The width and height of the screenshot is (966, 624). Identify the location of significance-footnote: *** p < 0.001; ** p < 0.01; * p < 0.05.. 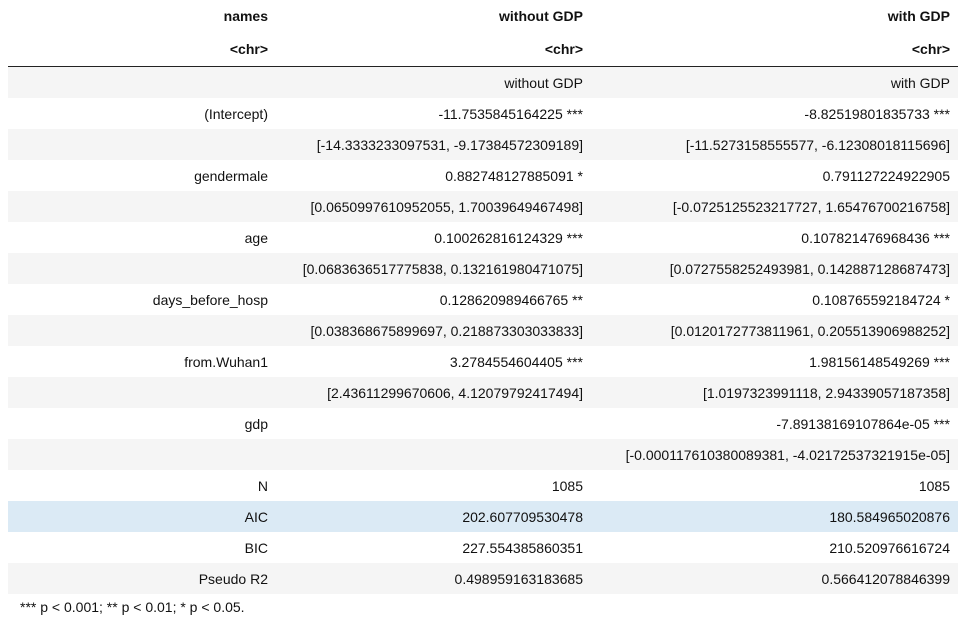
(132, 607).